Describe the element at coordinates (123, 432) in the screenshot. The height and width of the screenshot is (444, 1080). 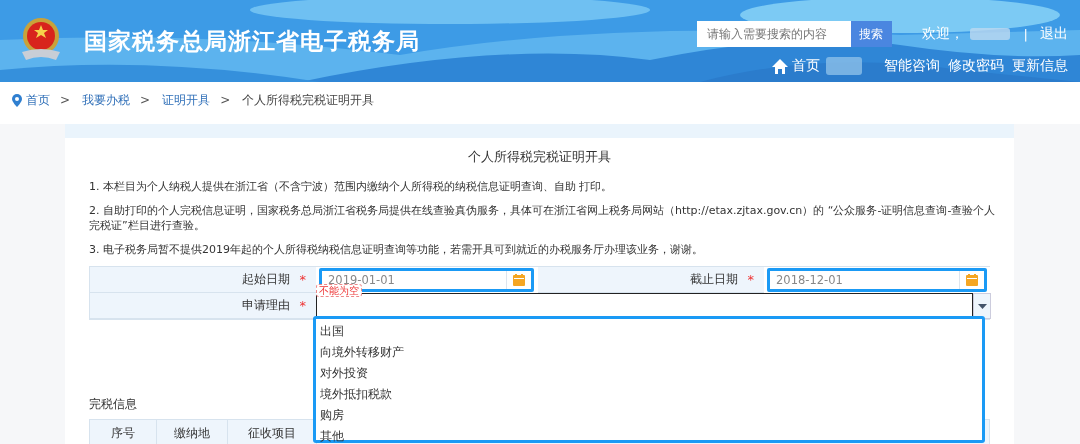
I see `column-header: 序号` at that location.